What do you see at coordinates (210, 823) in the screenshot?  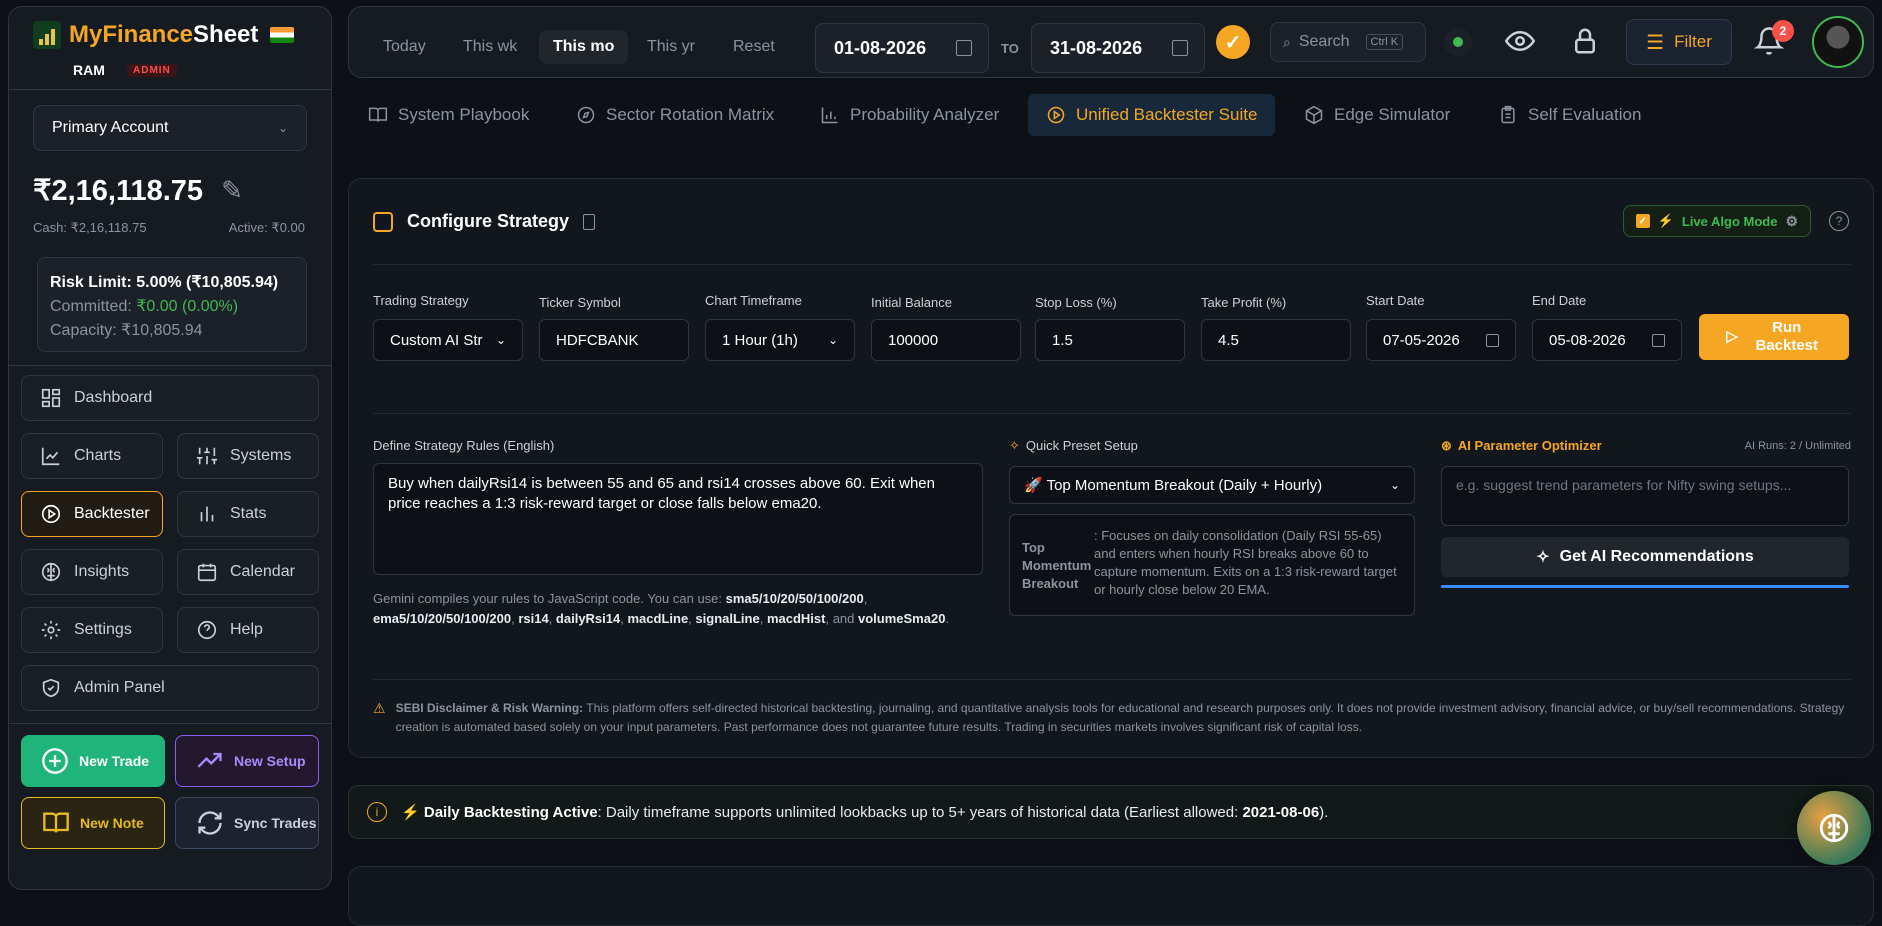 I see `refresh-icon` at bounding box center [210, 823].